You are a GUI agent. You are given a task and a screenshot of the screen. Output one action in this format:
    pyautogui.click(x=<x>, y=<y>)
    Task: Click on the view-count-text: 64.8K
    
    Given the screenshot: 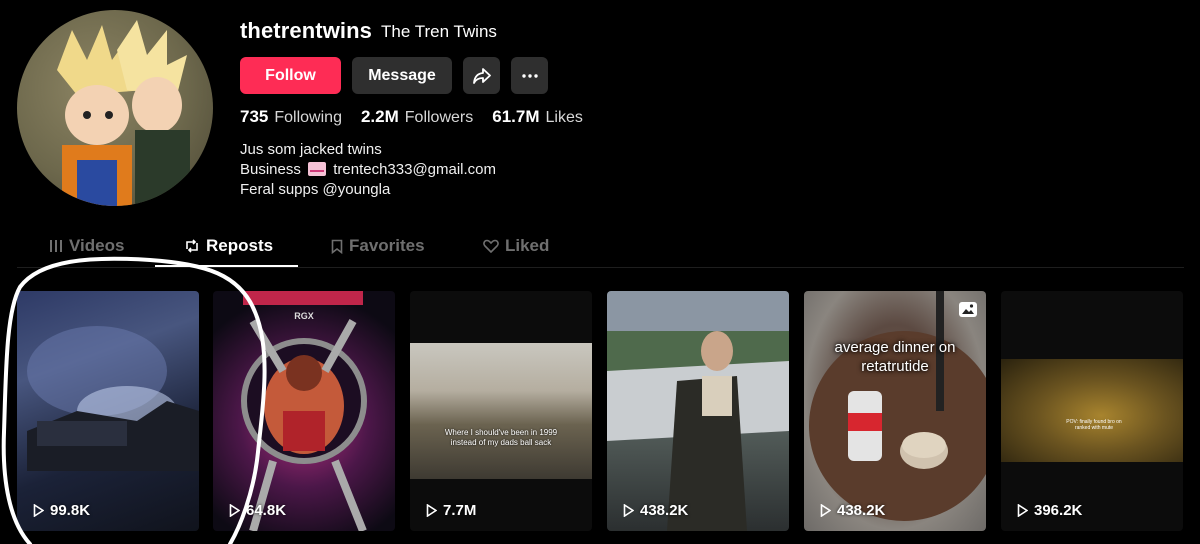 What is the action you would take?
    pyautogui.click(x=266, y=510)
    